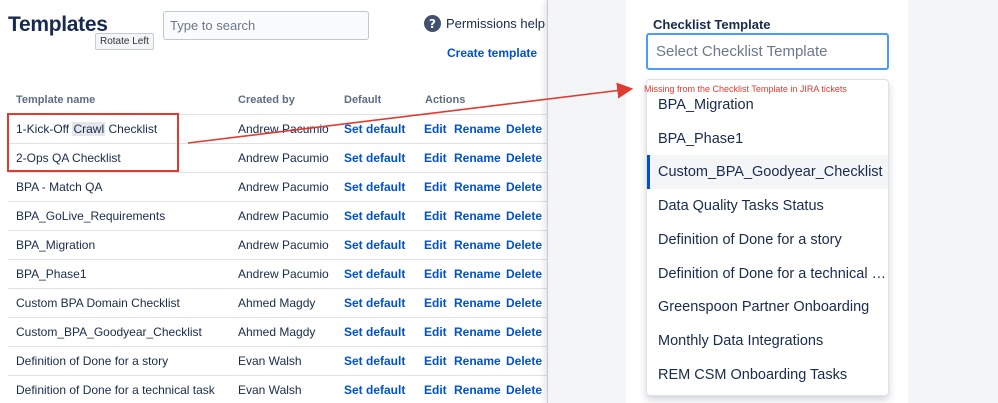 This screenshot has width=998, height=403. Describe the element at coordinates (432, 23) in the screenshot. I see `question-circle-icon: ?` at that location.